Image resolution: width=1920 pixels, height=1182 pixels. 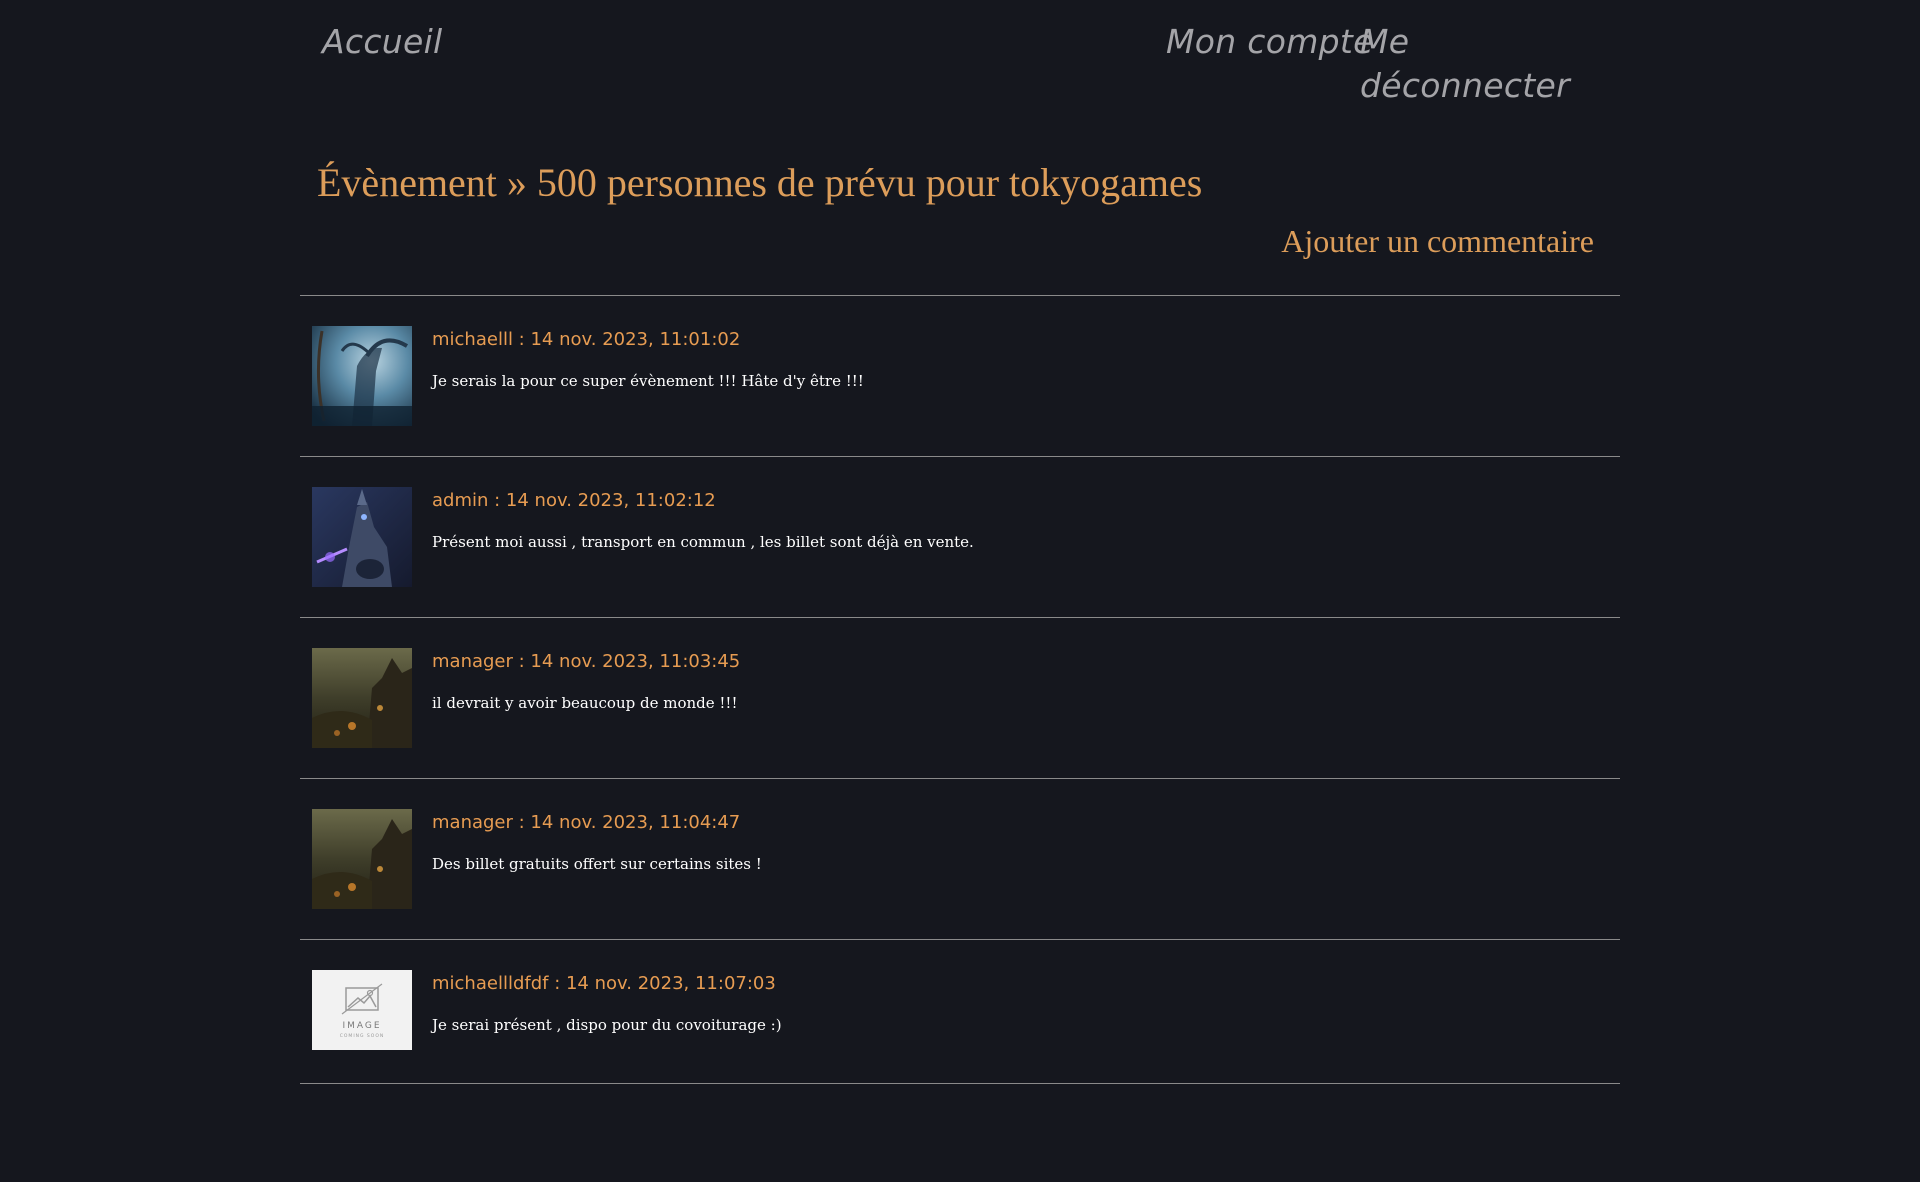 What do you see at coordinates (586, 661) in the screenshot?
I see `comment-meta: manager : 14 nov. 2023, 11:03:45` at bounding box center [586, 661].